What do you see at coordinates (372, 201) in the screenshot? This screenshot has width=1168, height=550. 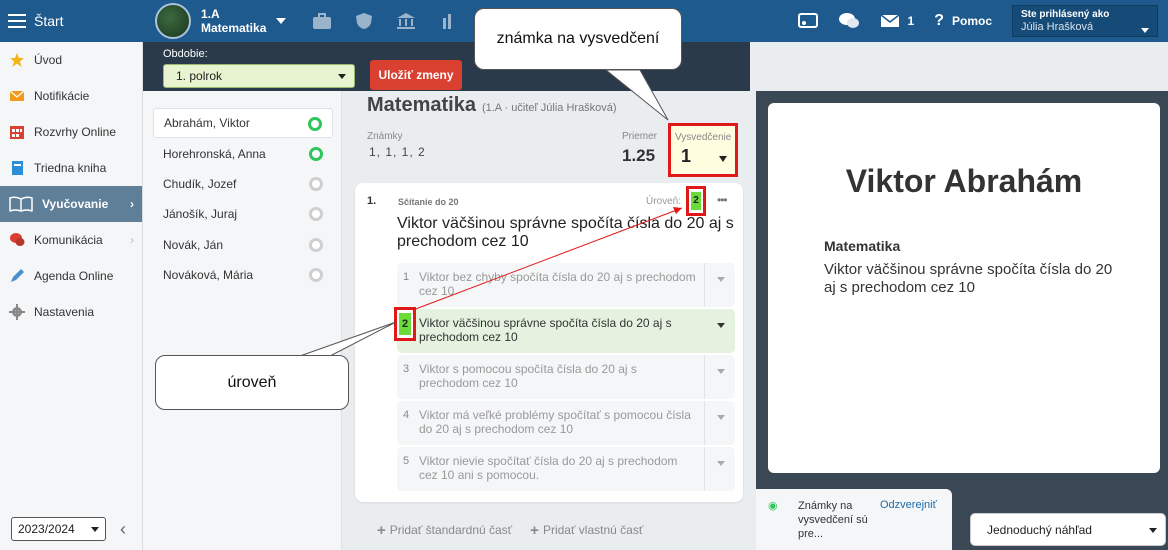 I see `card-number: 1.` at bounding box center [372, 201].